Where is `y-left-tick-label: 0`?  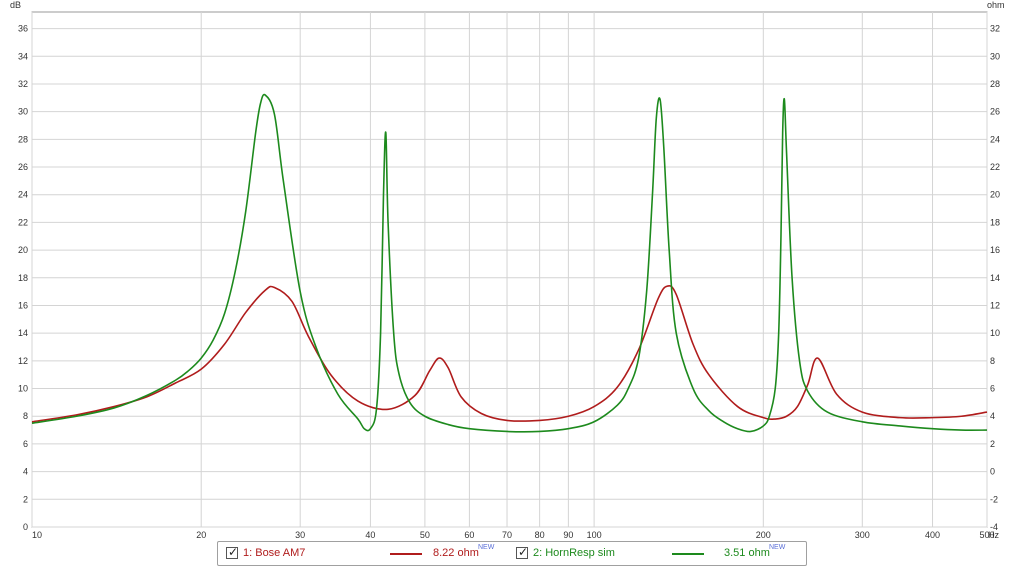
y-left-tick-label: 0 is located at coordinates (25, 527).